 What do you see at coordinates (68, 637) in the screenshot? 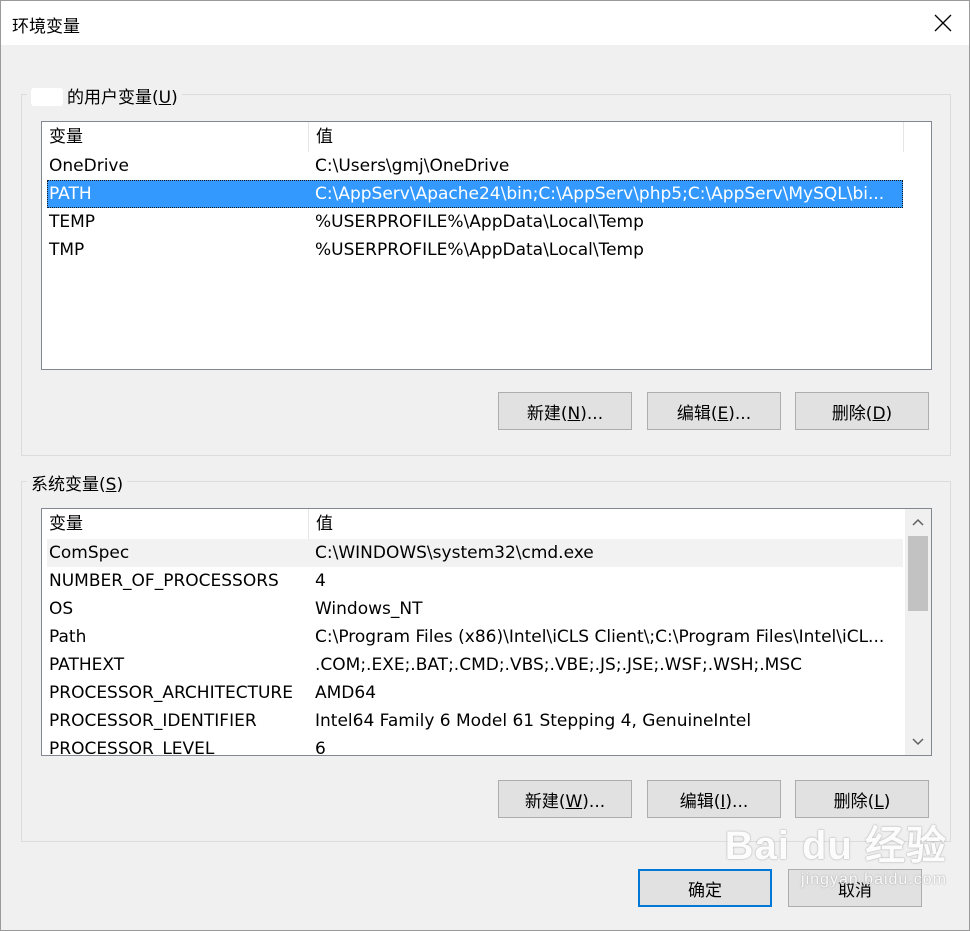
I see `var-name: Path` at bounding box center [68, 637].